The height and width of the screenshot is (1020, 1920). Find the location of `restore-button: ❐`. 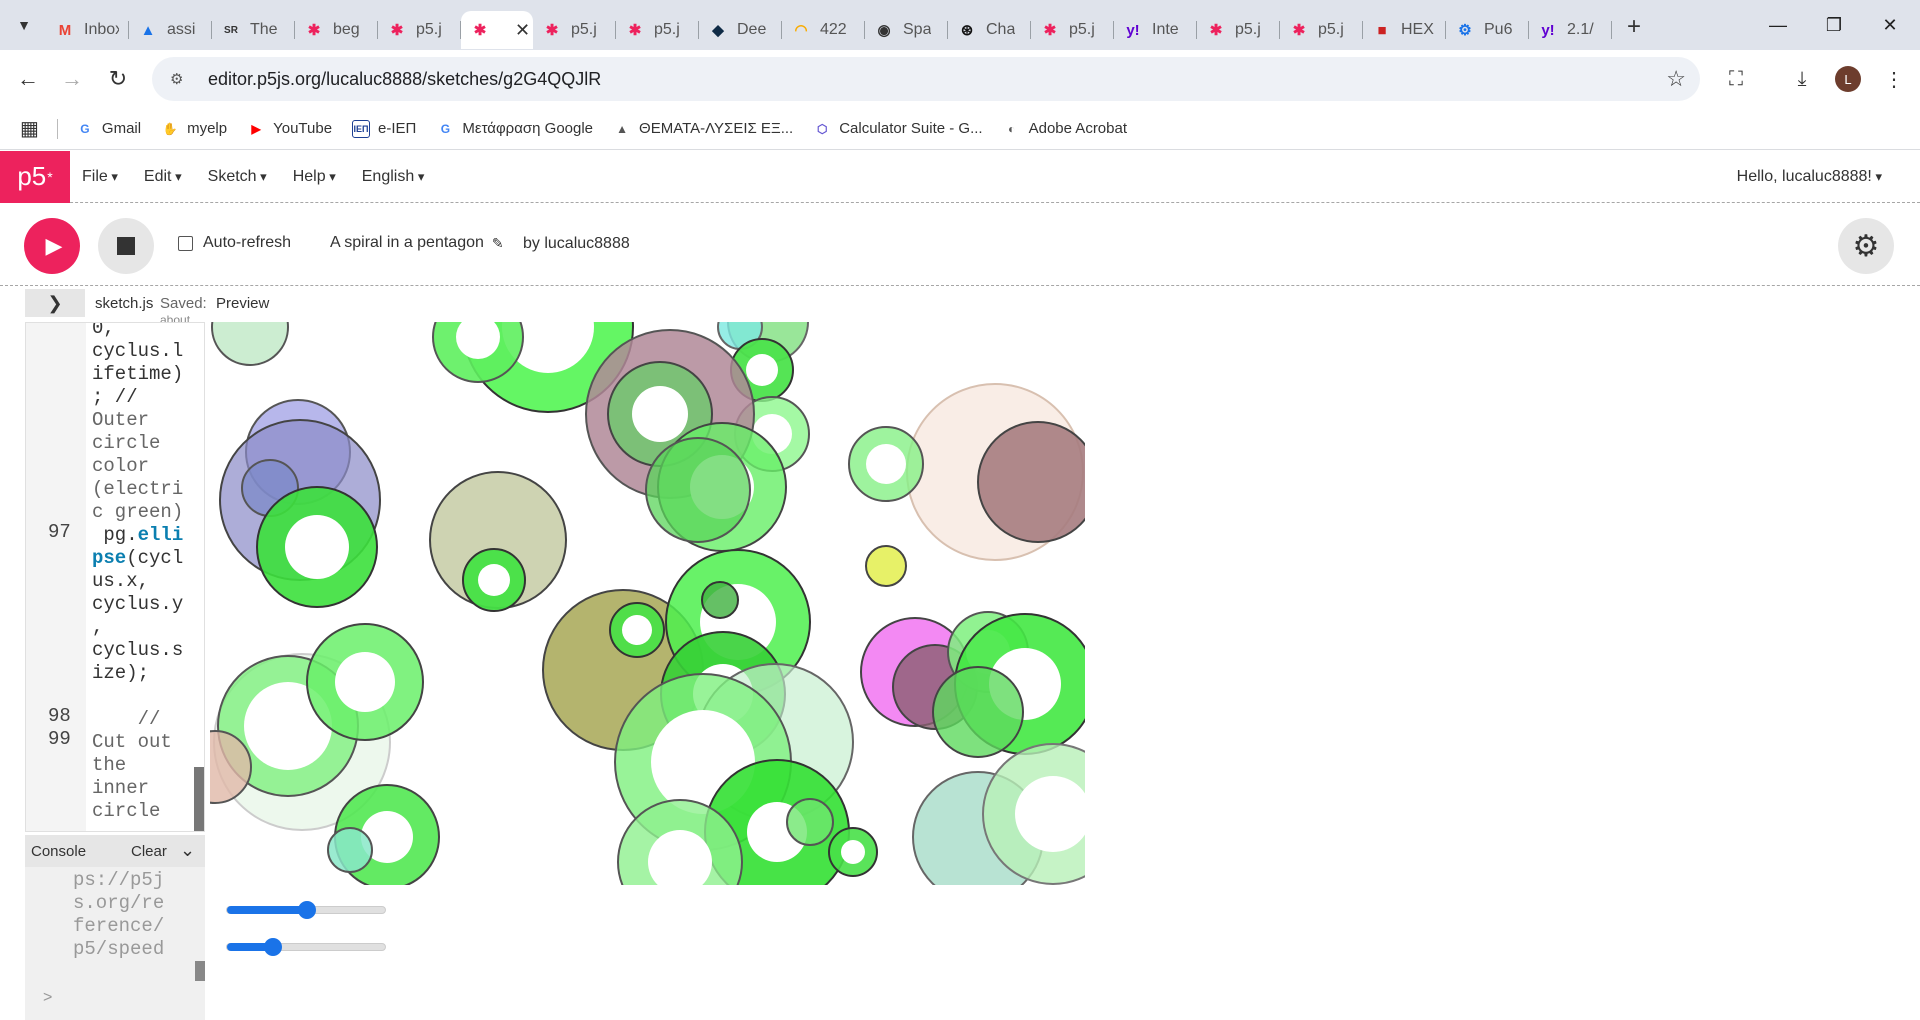

restore-button: ❐ is located at coordinates (1834, 25).